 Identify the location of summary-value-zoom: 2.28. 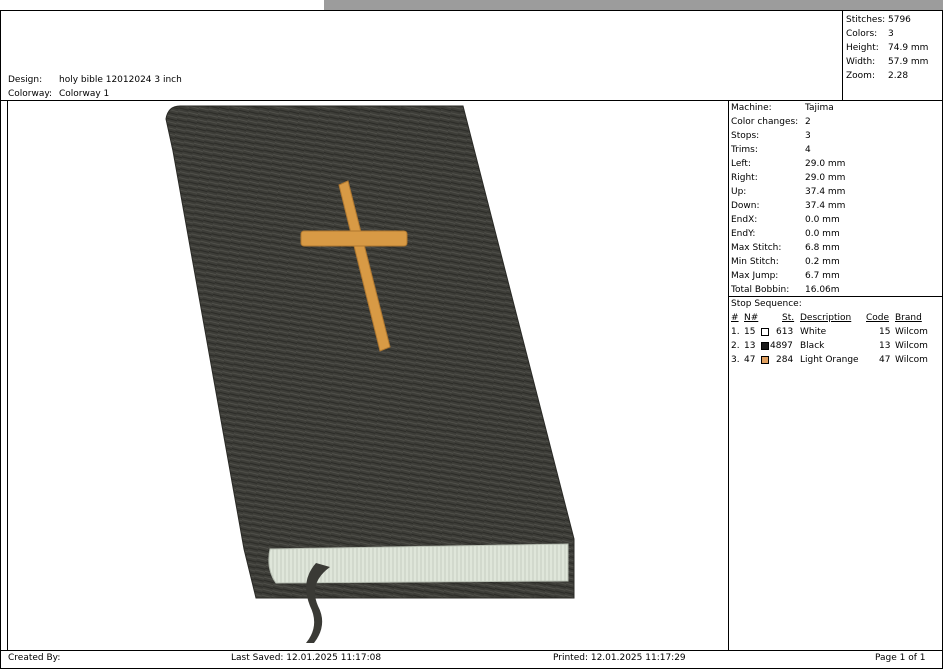
(898, 76).